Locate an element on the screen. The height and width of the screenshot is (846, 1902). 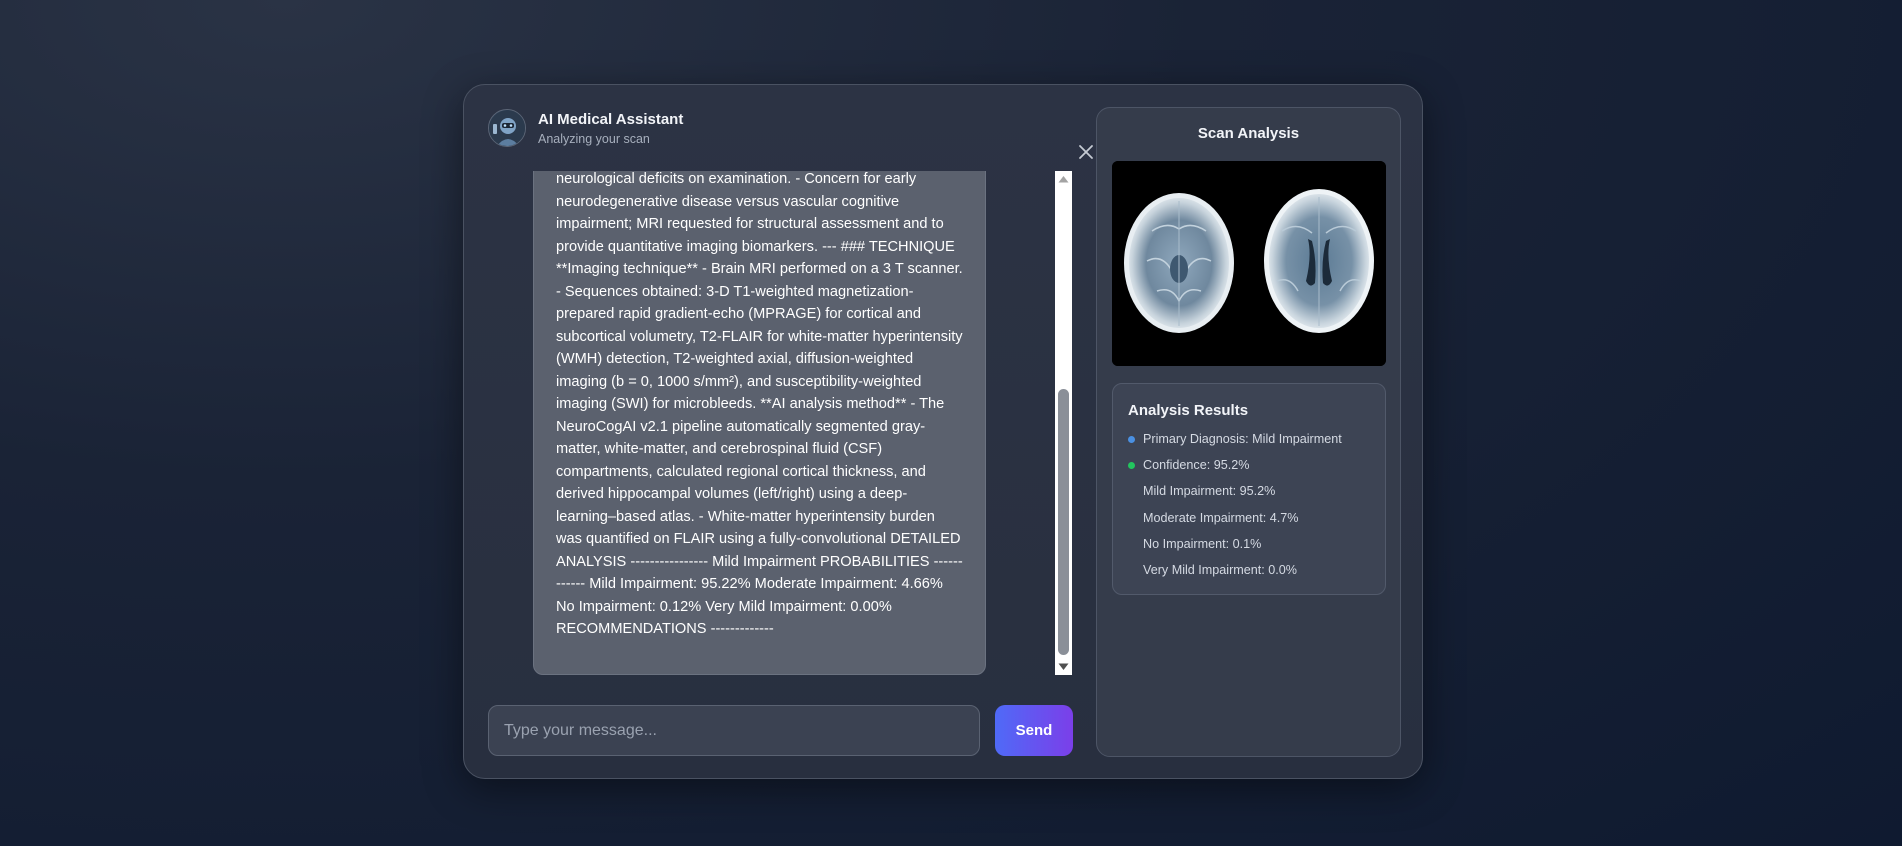
close-icon is located at coordinates (1086, 152).